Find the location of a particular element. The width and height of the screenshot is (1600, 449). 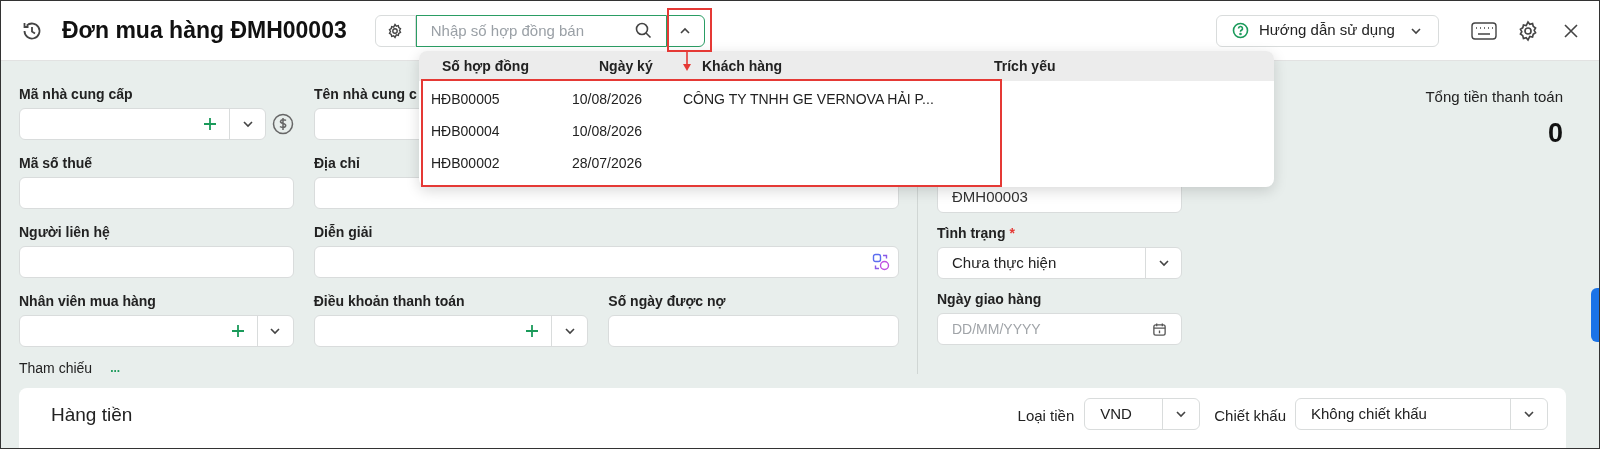

search-field: Nhập số hợp đồng bán is located at coordinates (540, 30).